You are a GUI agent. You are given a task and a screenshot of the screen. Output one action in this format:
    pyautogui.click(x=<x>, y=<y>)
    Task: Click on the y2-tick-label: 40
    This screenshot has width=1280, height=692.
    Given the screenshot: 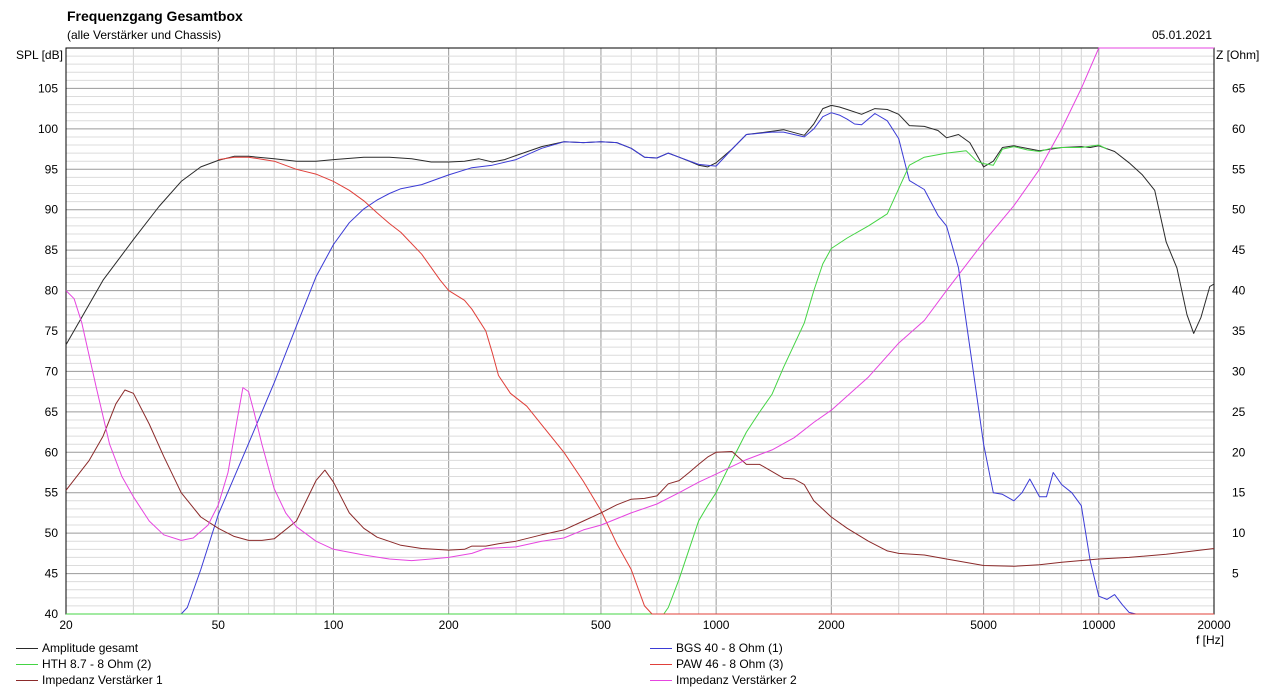 What is the action you would take?
    pyautogui.click(x=1239, y=291)
    